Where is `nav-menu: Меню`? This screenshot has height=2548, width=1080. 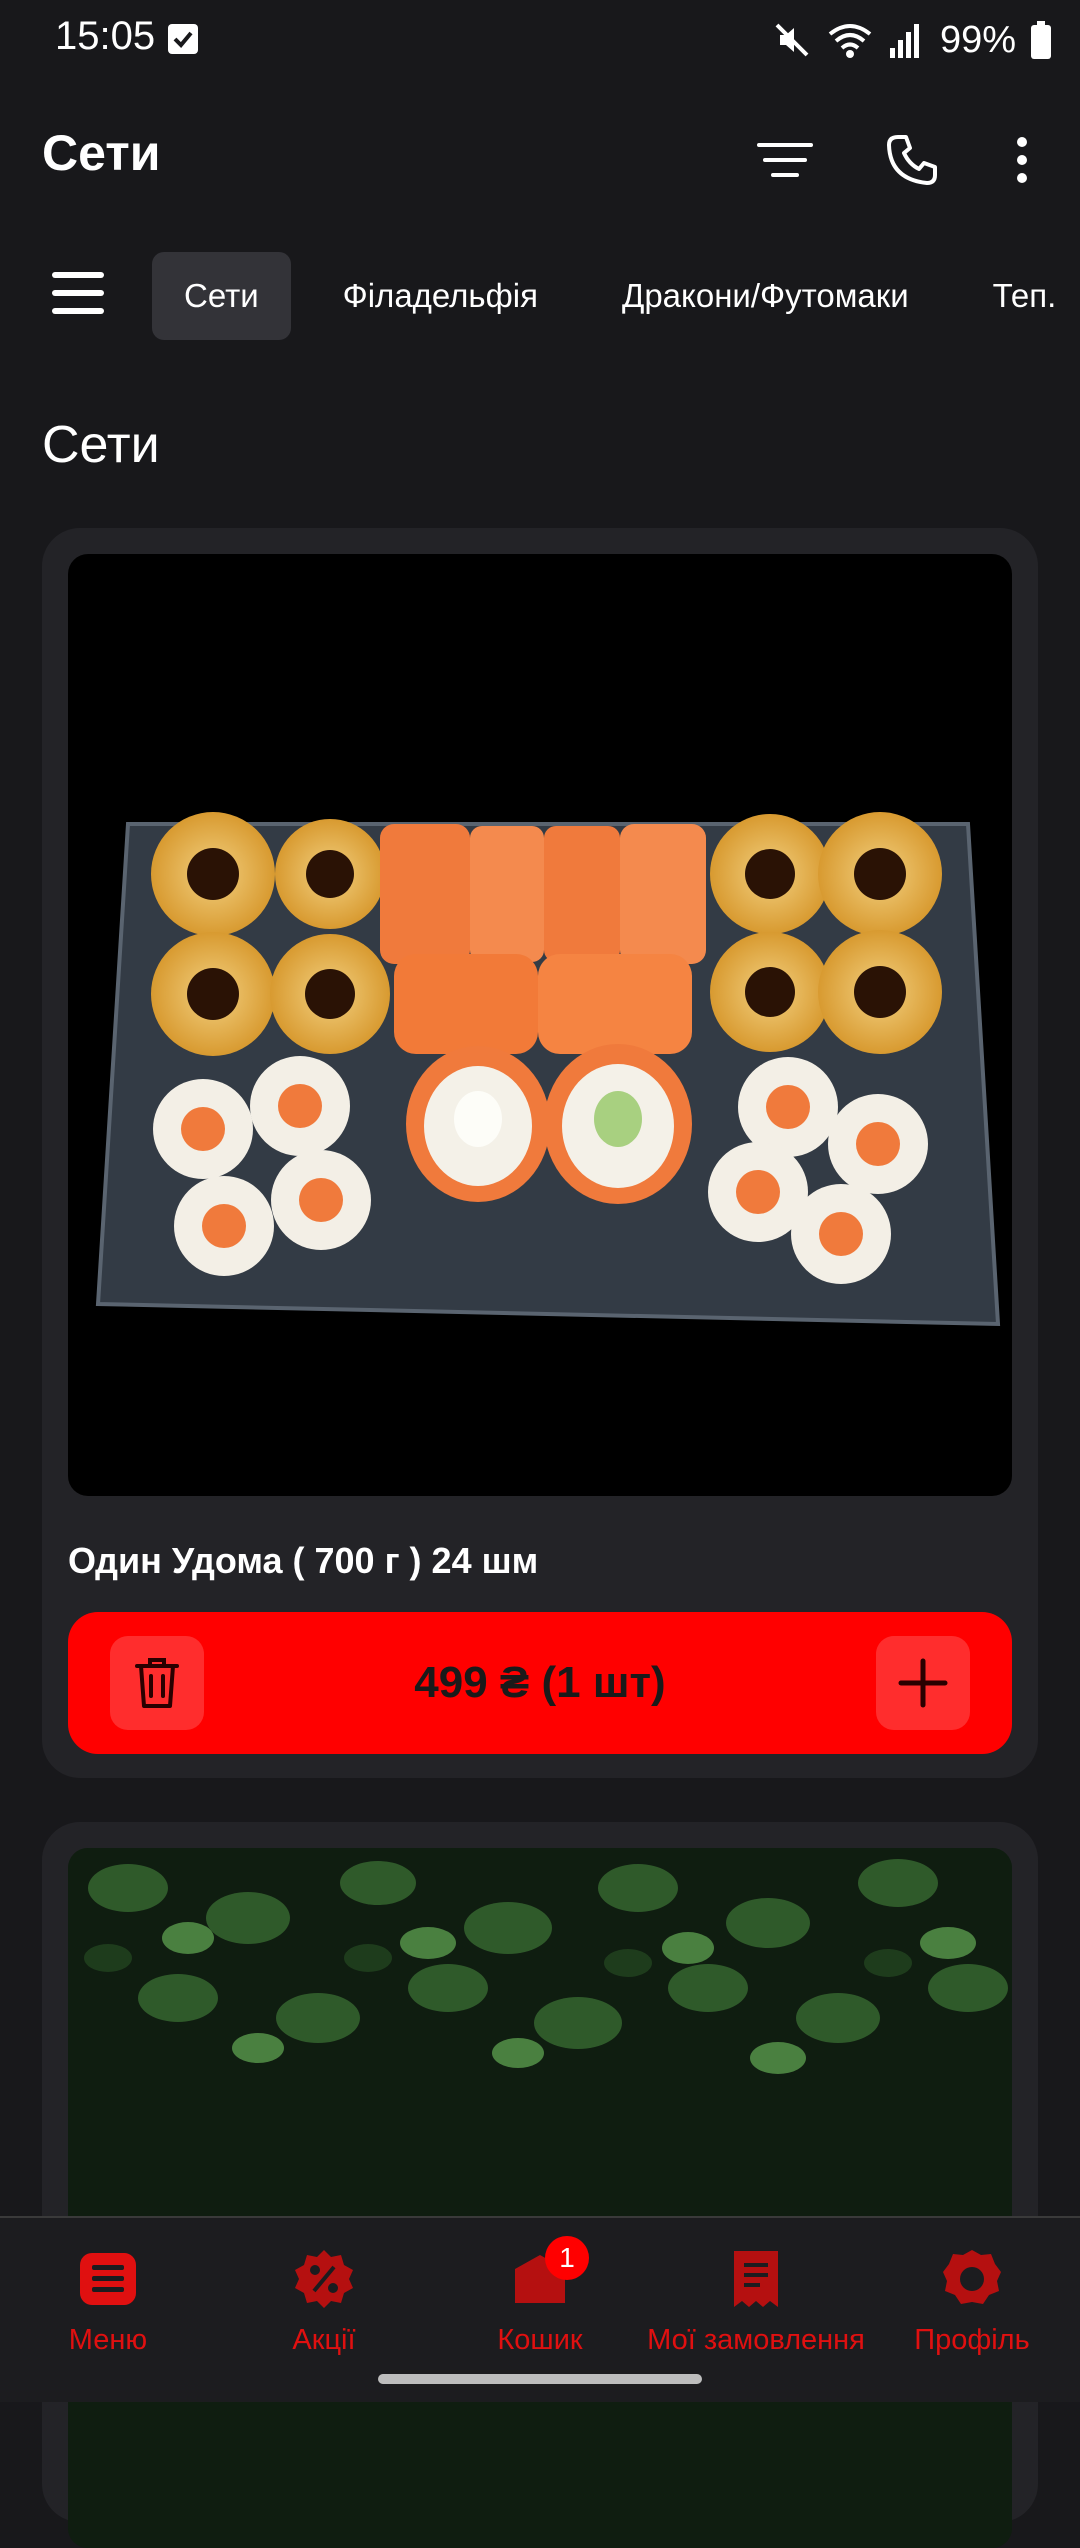 nav-menu: Меню is located at coordinates (108, 2310).